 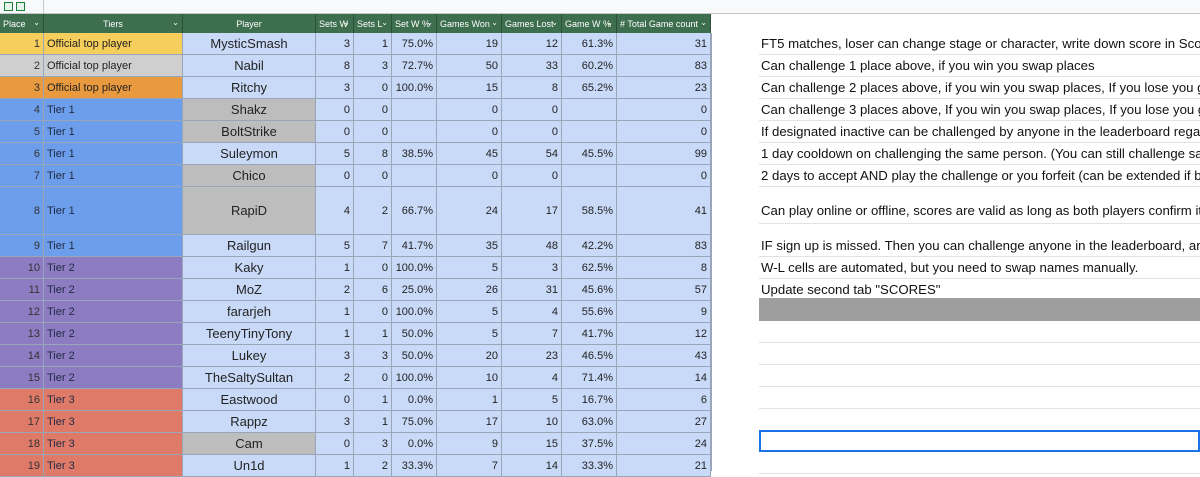 I want to click on place-cell: 3, so click(x=22, y=88).